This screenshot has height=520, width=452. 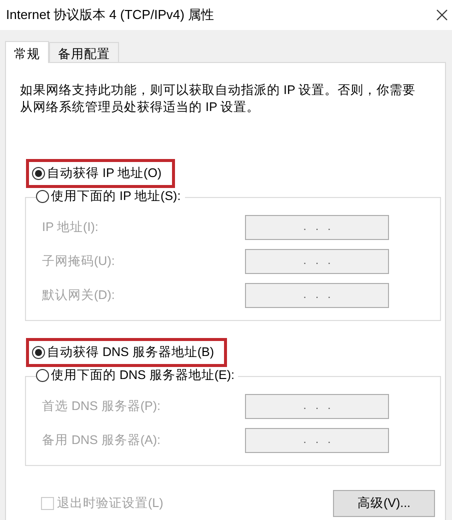 I want to click on tab: 备用配置, so click(x=84, y=52).